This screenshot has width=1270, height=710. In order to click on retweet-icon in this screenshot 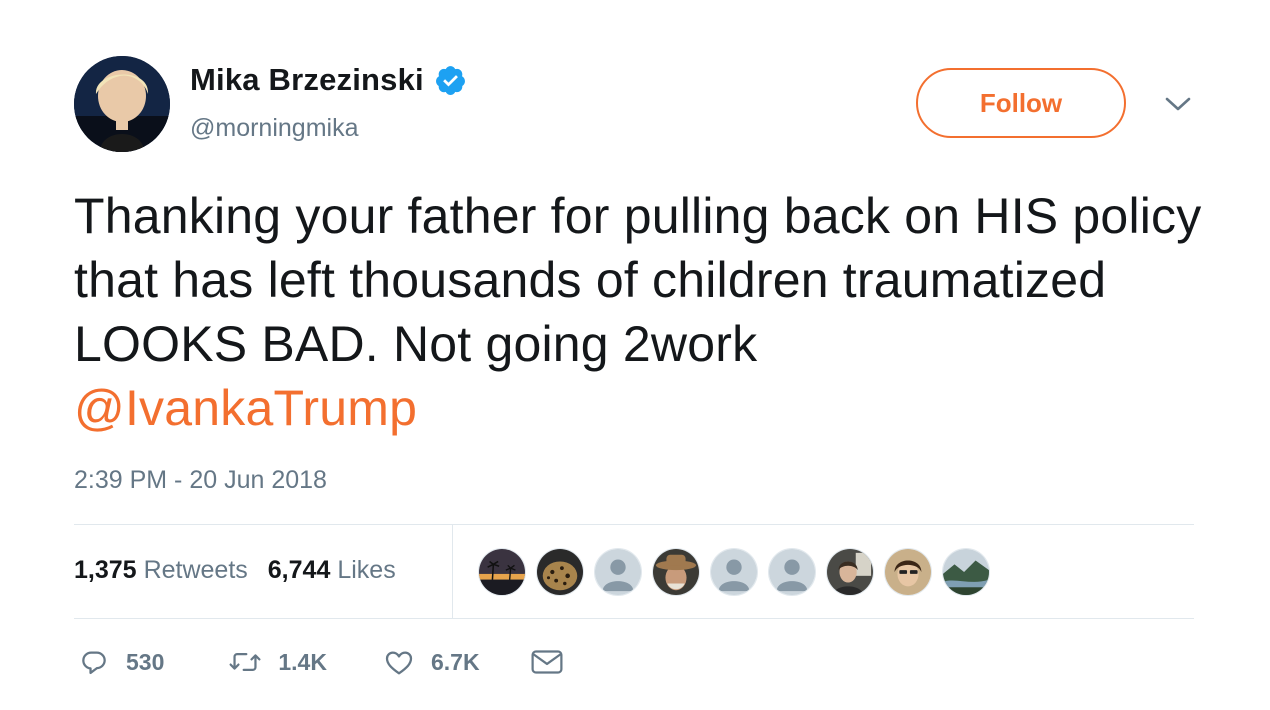, I will do `click(245, 662)`.